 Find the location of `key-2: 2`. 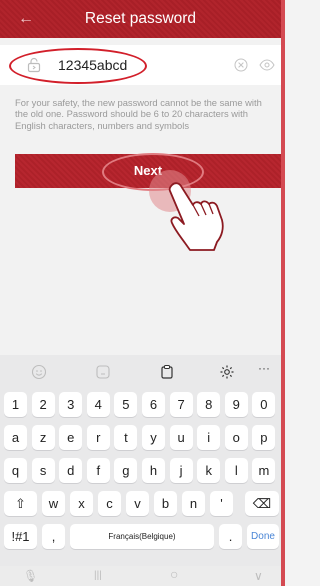

key-2: 2 is located at coordinates (43, 404).